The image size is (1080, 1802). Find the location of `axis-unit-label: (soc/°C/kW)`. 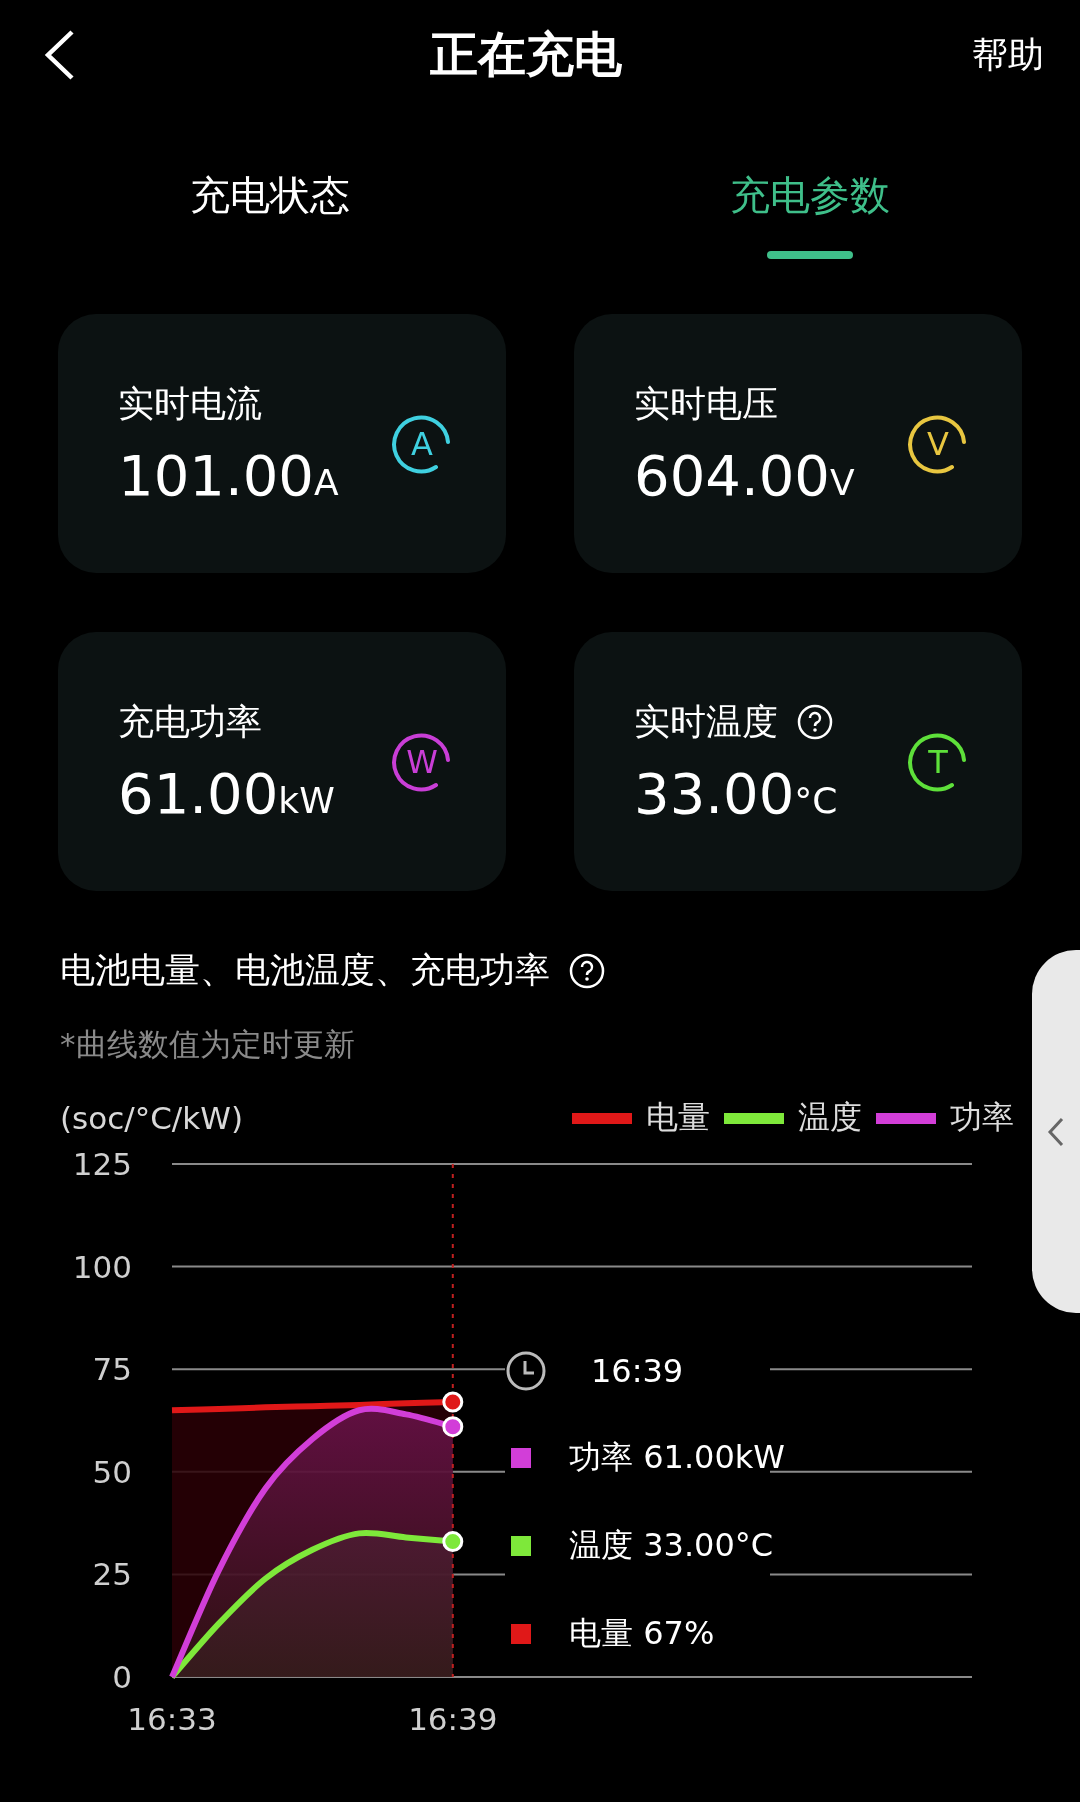

axis-unit-label: (soc/°C/kW) is located at coordinates (151, 1118).